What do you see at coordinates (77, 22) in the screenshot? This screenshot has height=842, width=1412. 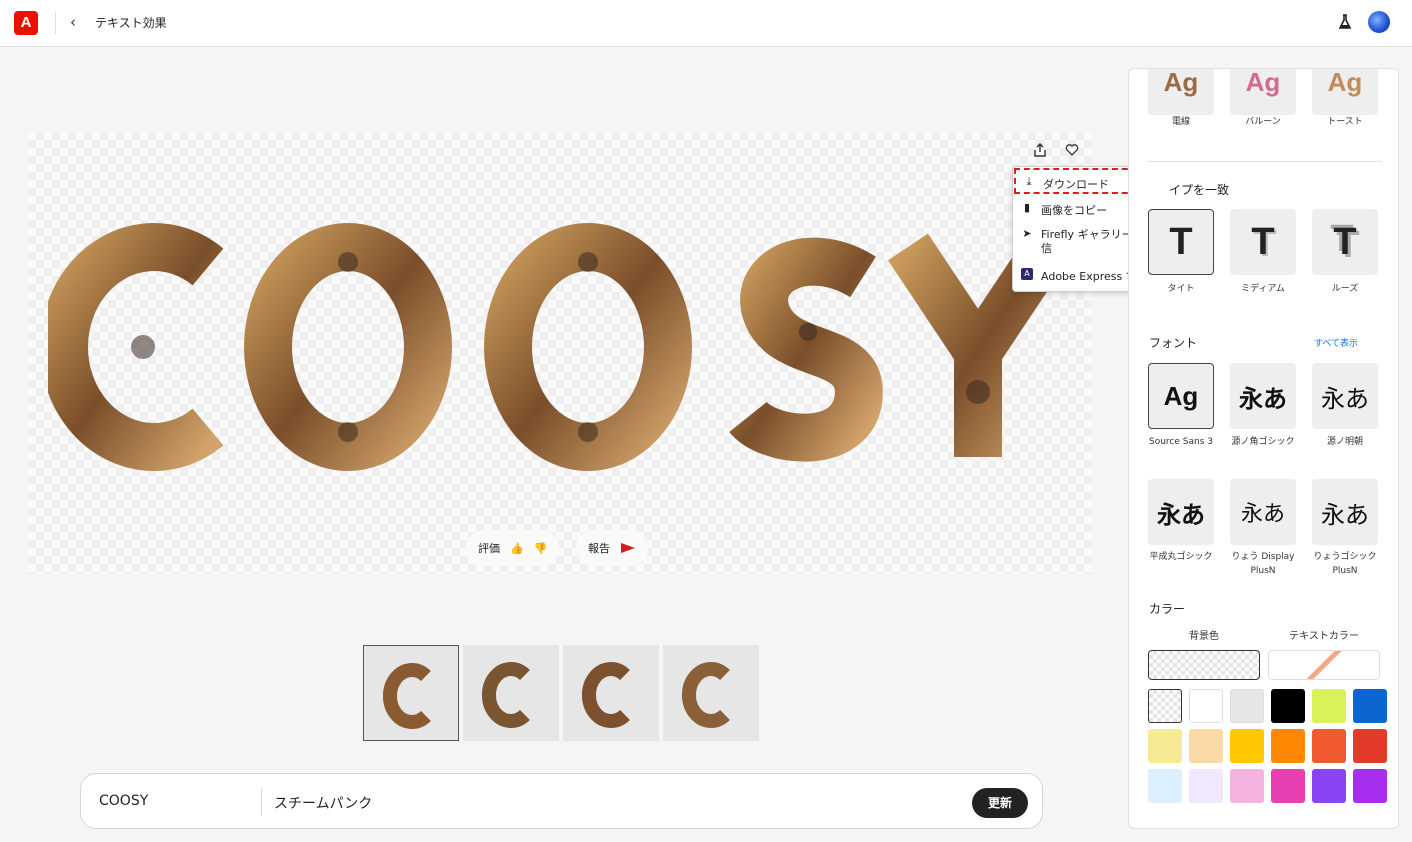 I see `back-icon: ‹` at bounding box center [77, 22].